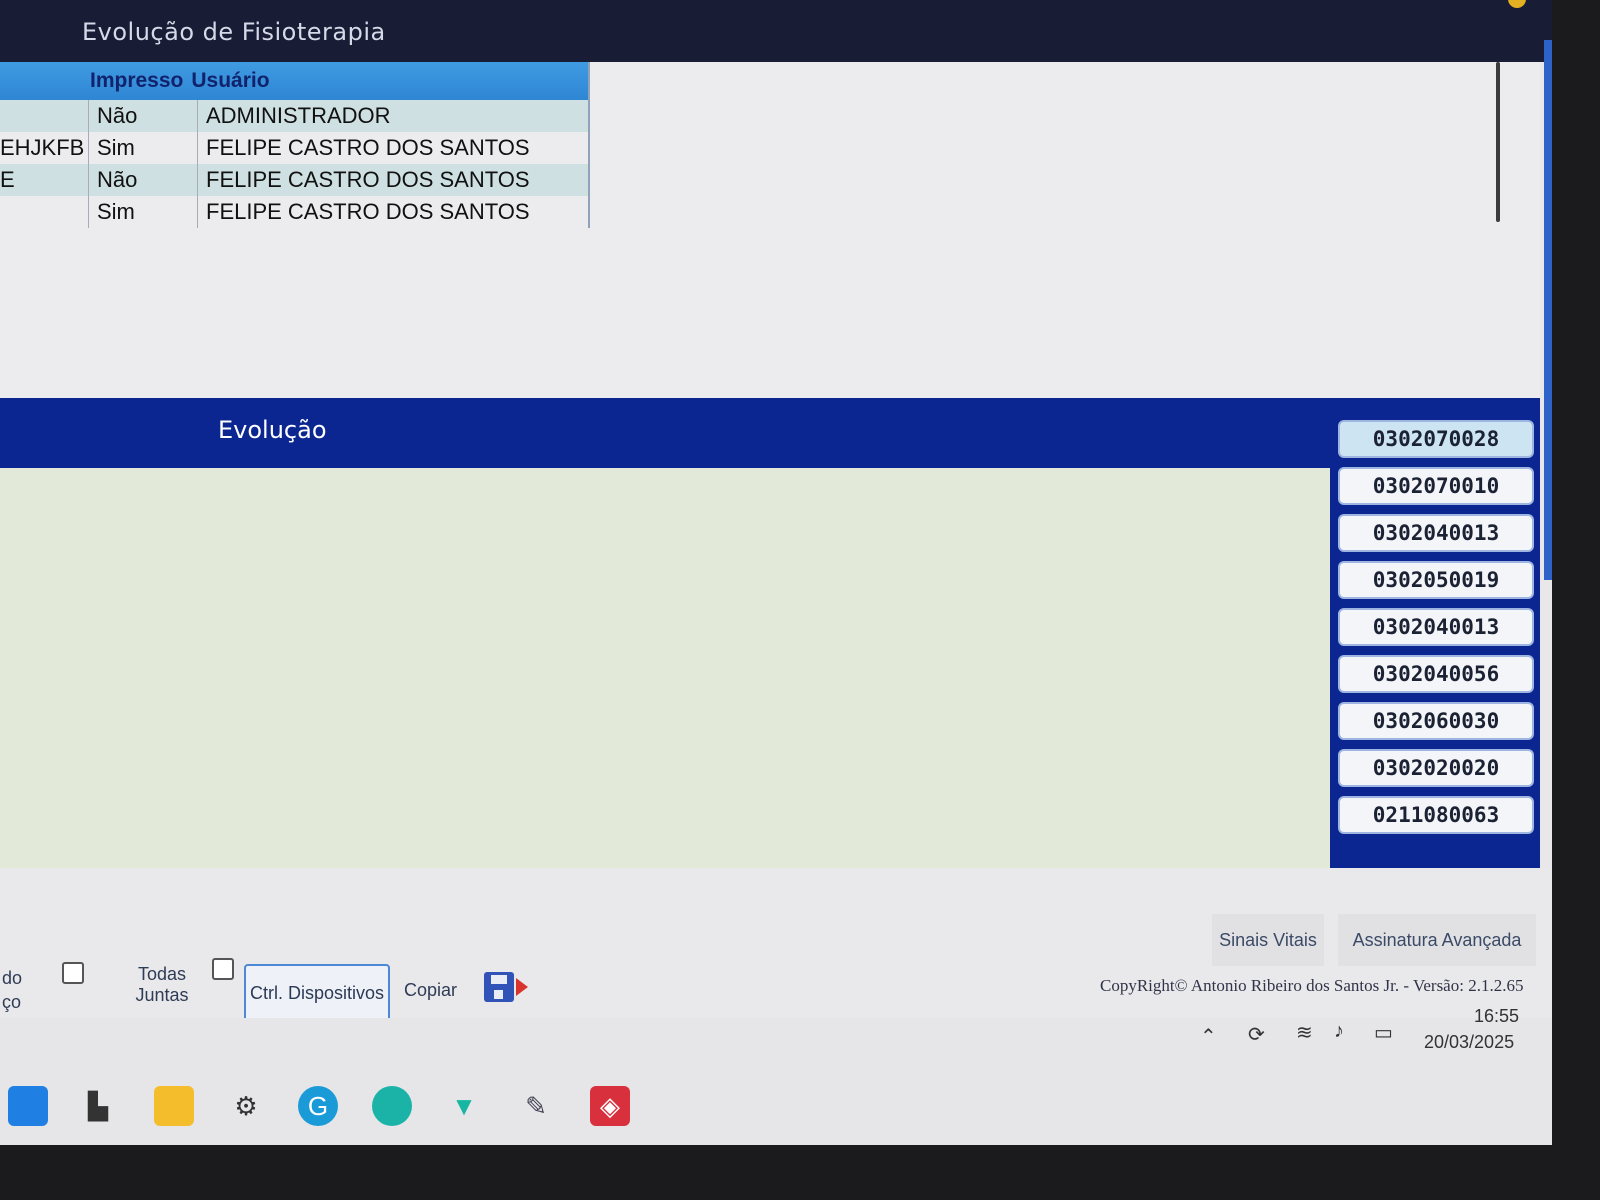 This screenshot has width=1600, height=1200. Describe the element at coordinates (1436, 486) in the screenshot. I see `procedure-button: 0302070010` at that location.